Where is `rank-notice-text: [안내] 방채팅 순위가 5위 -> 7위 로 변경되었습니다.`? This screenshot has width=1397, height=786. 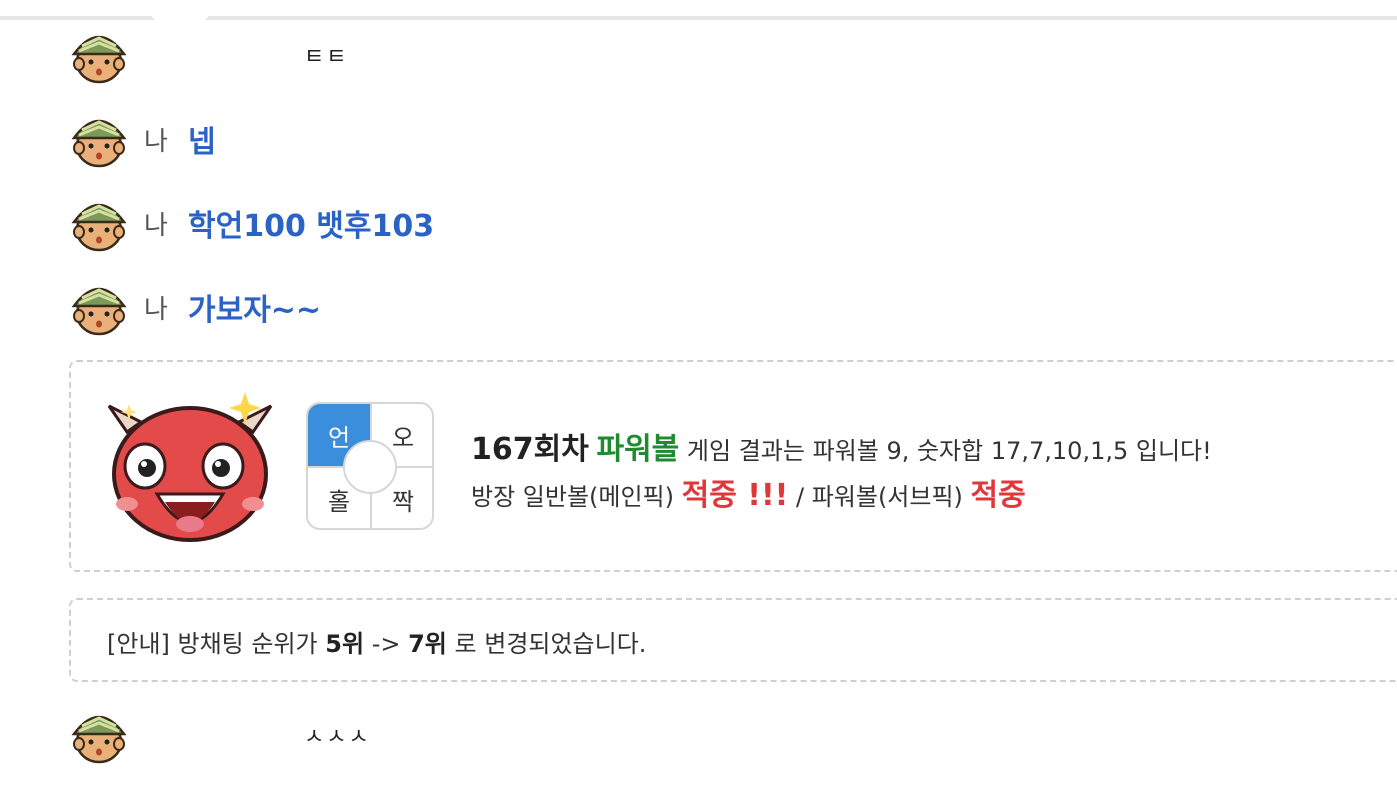 rank-notice-text: [안내] 방채팅 순위가 5위 -> 7위 로 변경되었습니다. is located at coordinates (376, 641).